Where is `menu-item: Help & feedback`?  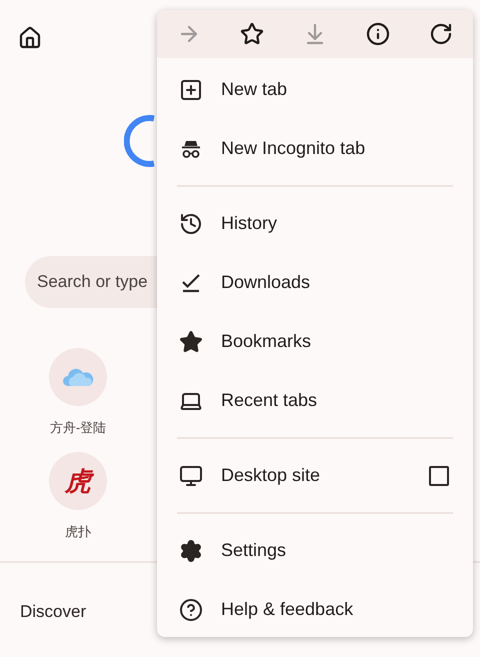
menu-item: Help & feedback is located at coordinates (315, 608).